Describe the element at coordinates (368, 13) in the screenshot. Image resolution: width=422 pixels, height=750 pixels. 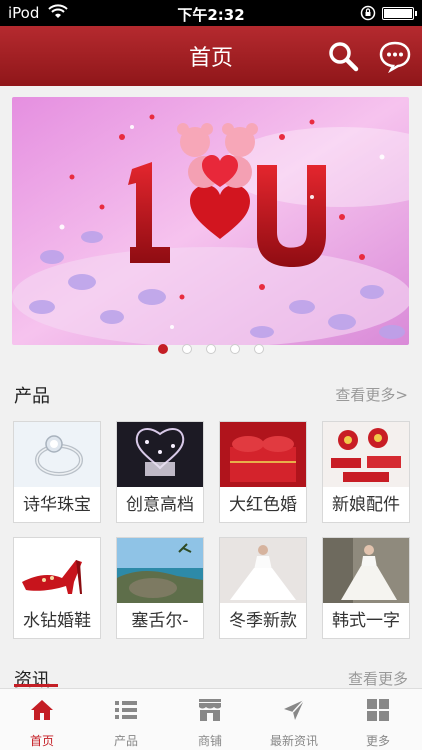
I see `orientation-lock-icon` at that location.